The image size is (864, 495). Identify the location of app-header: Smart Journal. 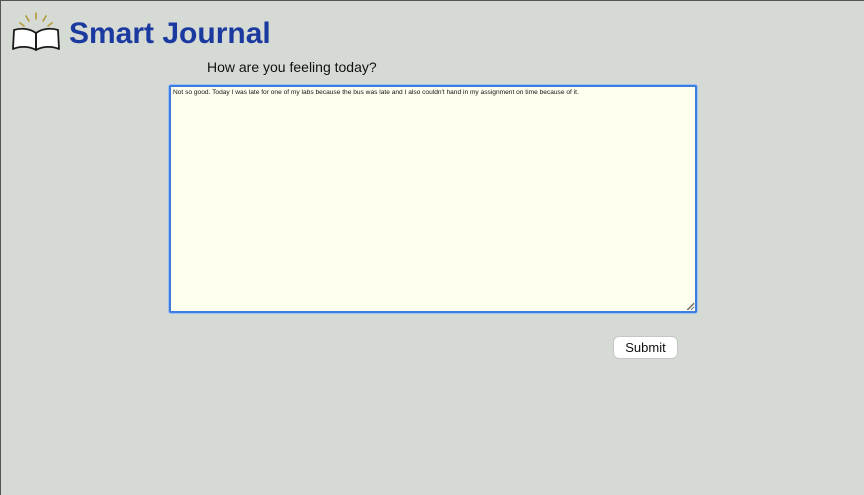
(141, 33).